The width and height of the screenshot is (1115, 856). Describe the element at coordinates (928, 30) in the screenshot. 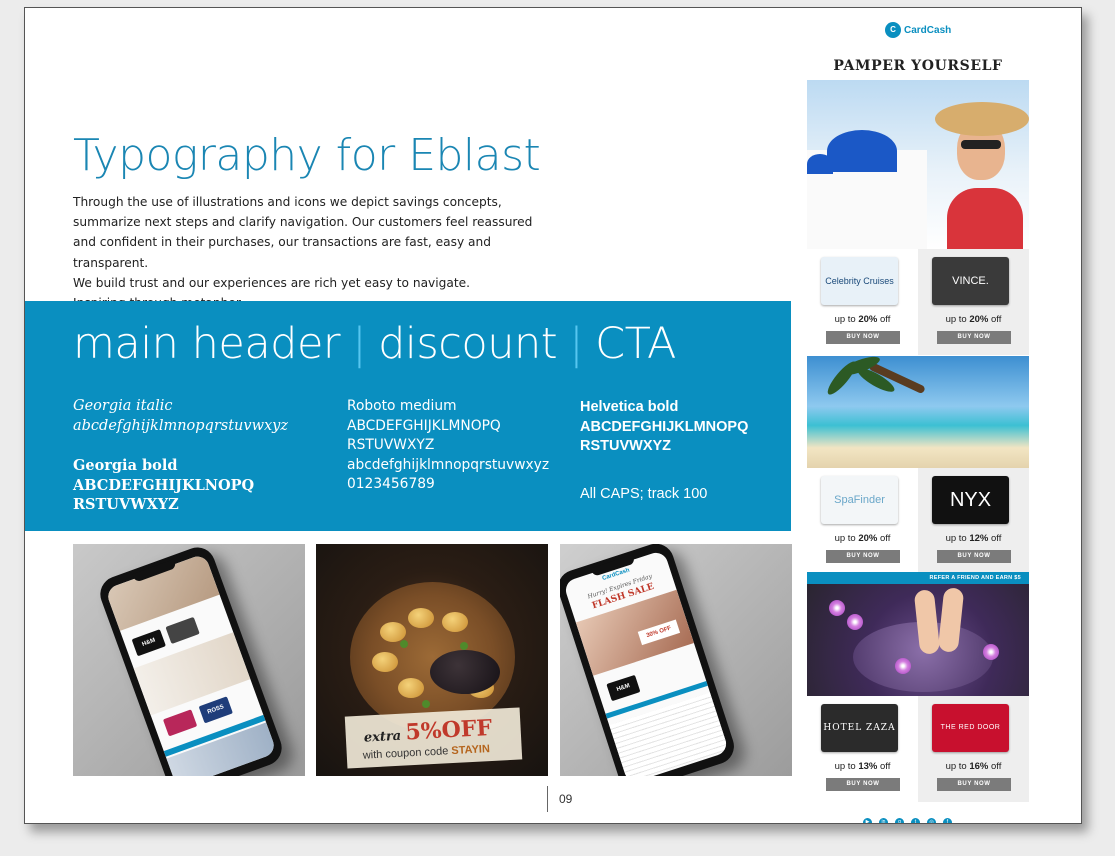

I see `logo-text: CardCash` at that location.